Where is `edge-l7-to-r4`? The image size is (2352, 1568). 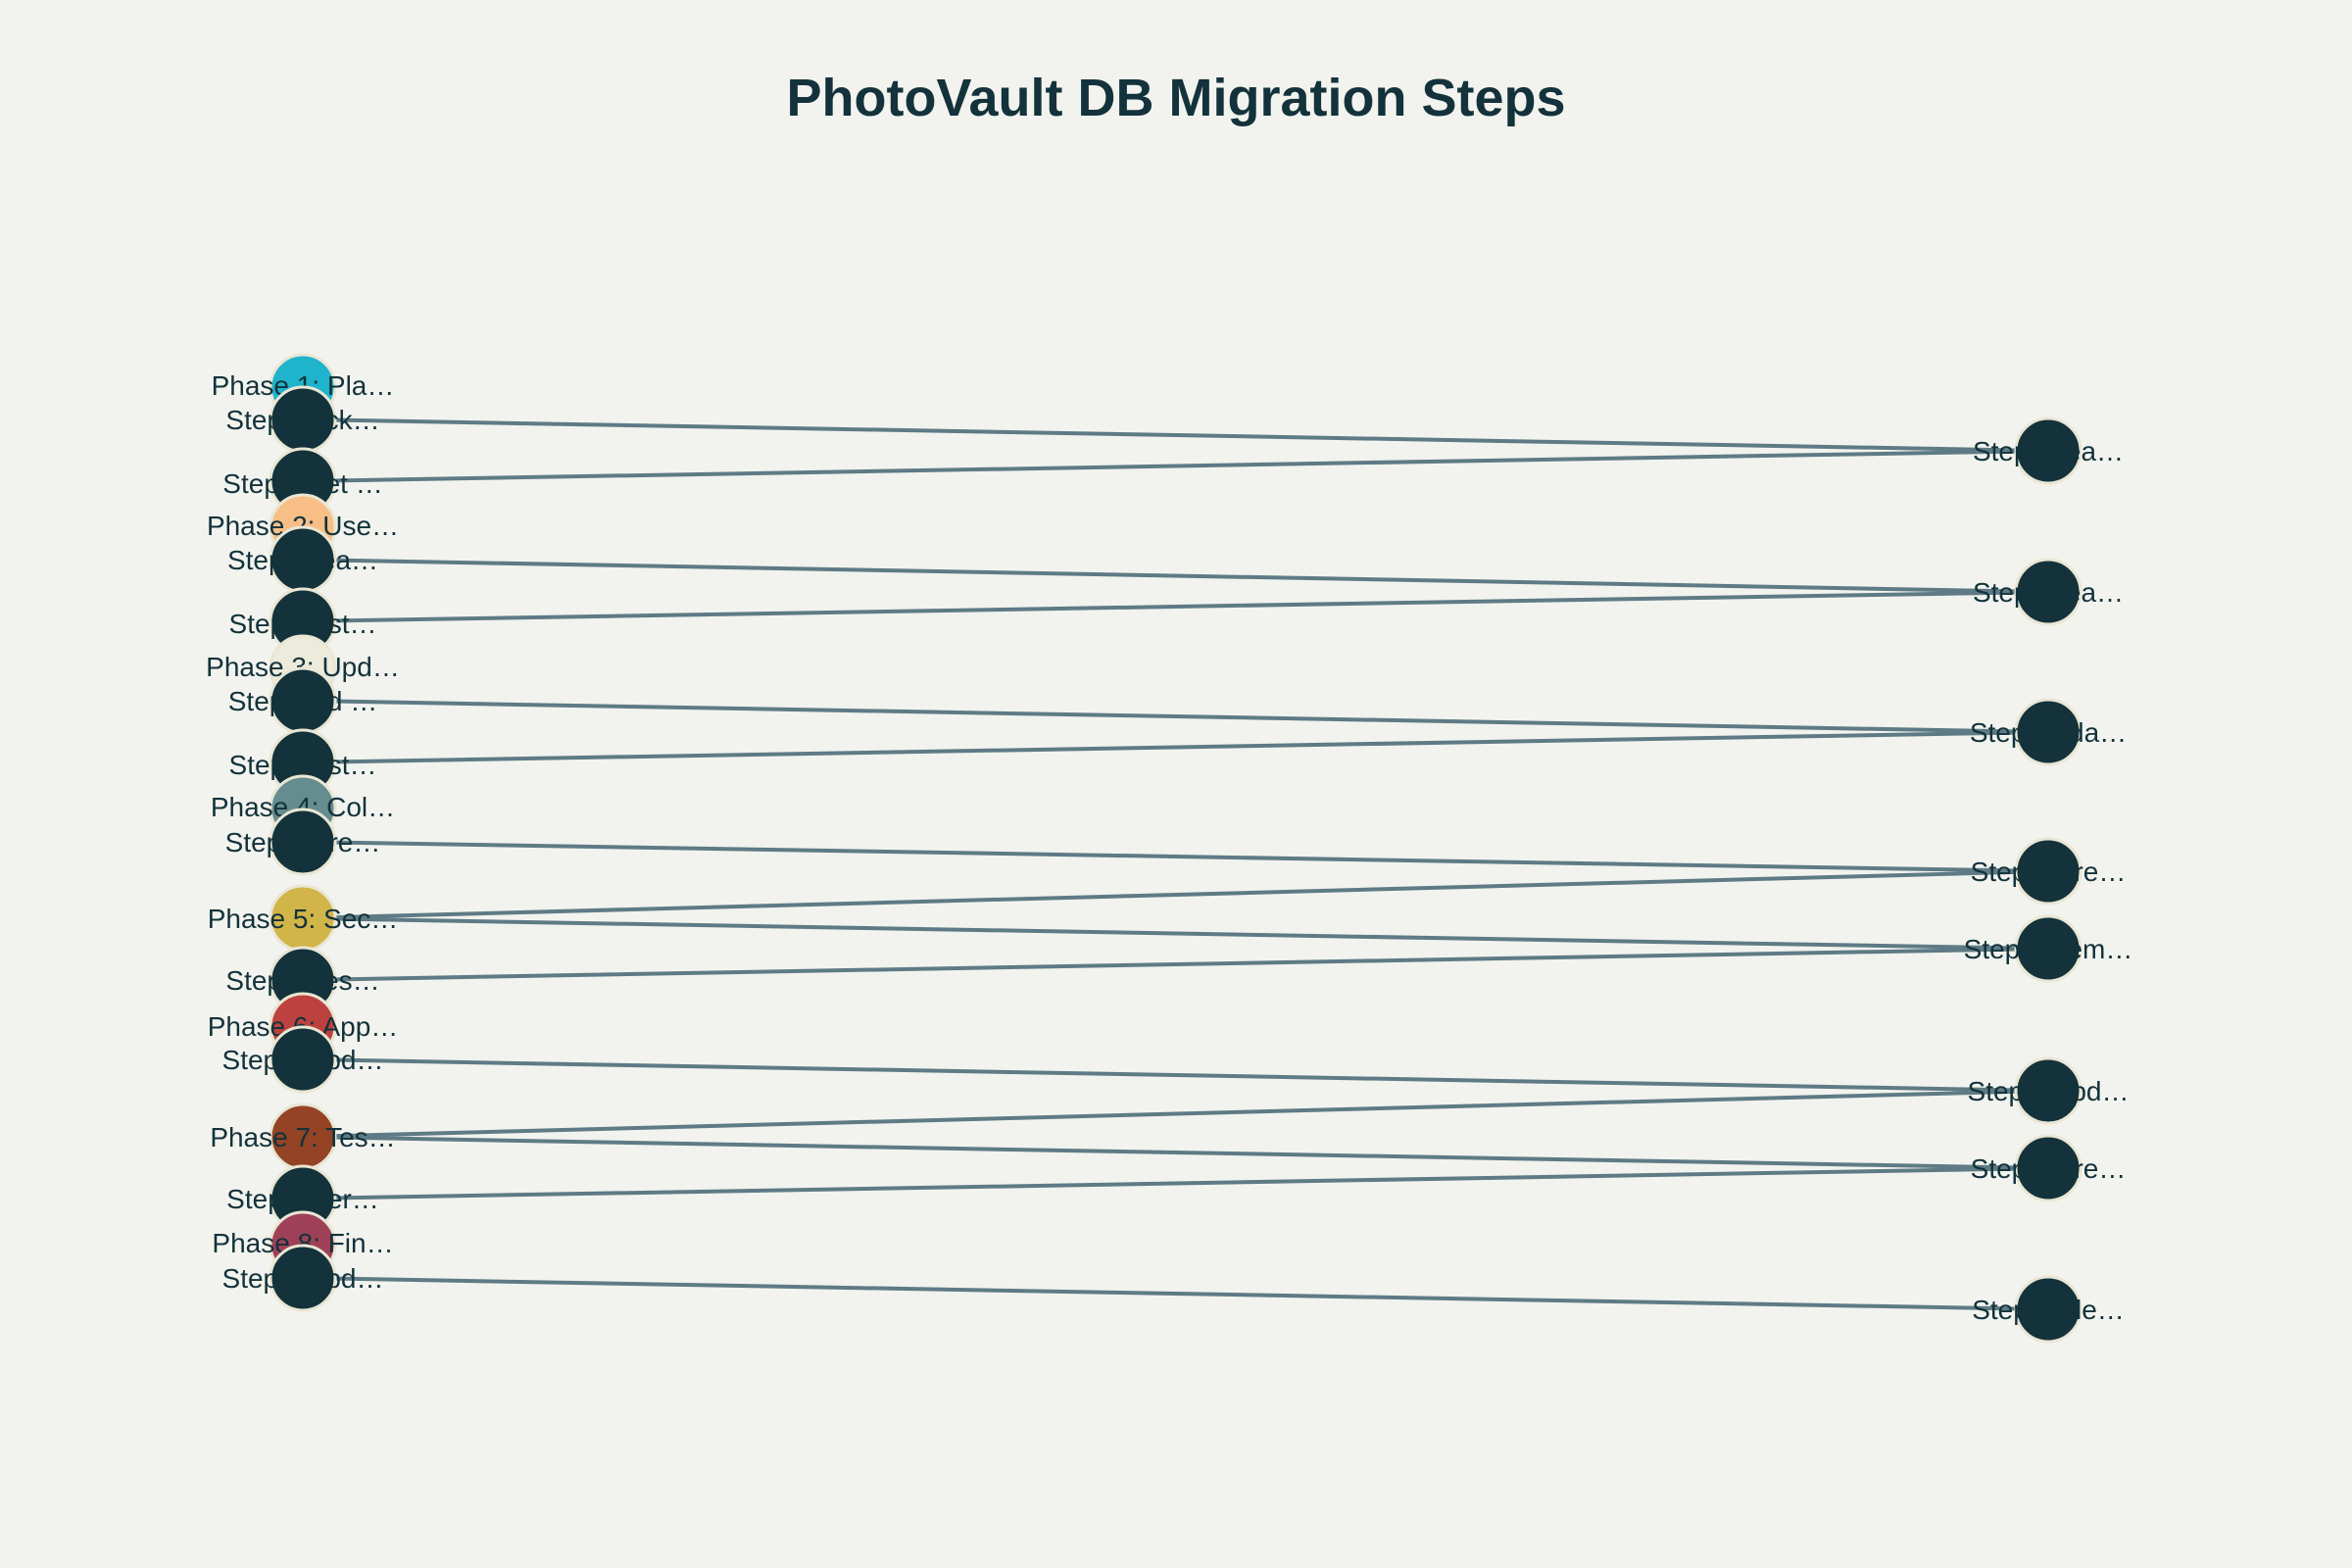 edge-l7-to-r4 is located at coordinates (1175, 856).